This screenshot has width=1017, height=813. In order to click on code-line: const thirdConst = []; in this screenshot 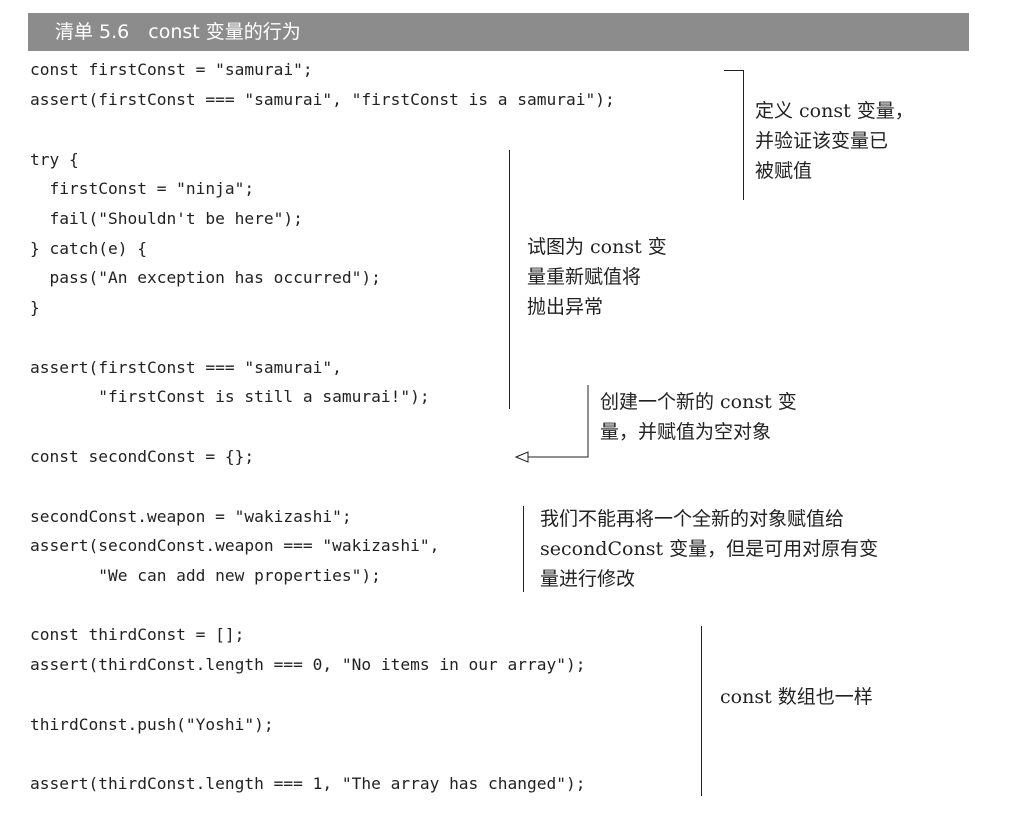, I will do `click(137, 634)`.